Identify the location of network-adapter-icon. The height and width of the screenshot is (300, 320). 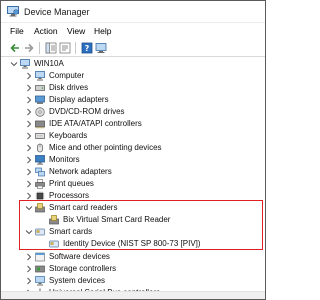
(40, 172).